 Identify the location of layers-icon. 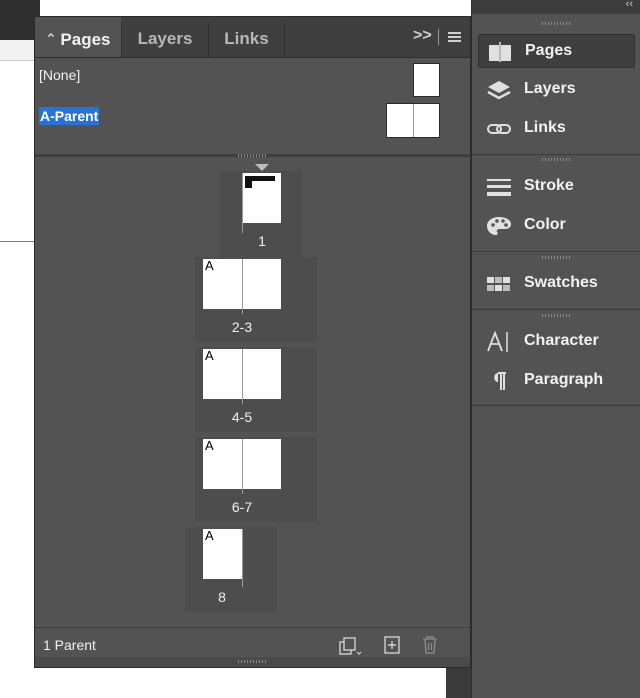
(499, 90).